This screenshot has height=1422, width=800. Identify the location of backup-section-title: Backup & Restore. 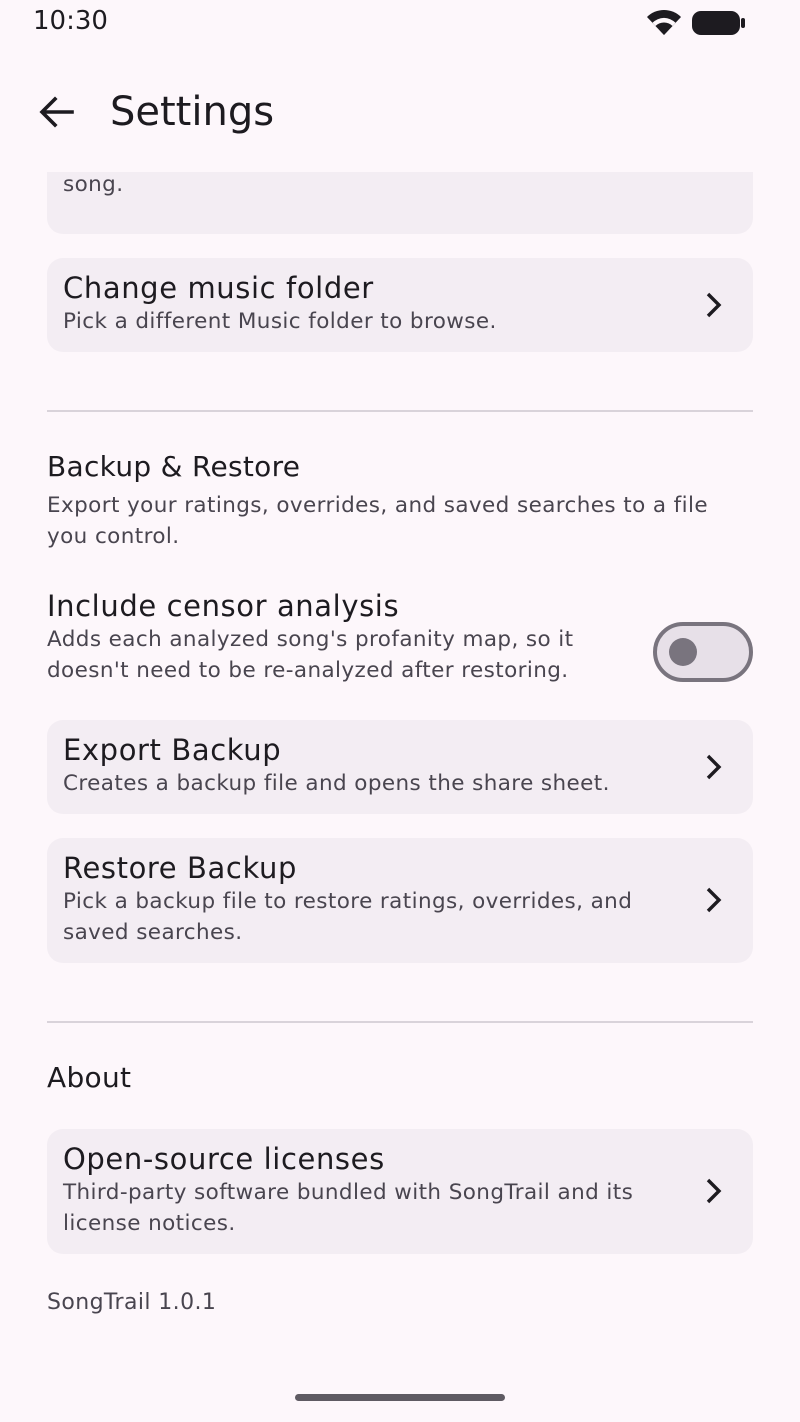
(174, 466).